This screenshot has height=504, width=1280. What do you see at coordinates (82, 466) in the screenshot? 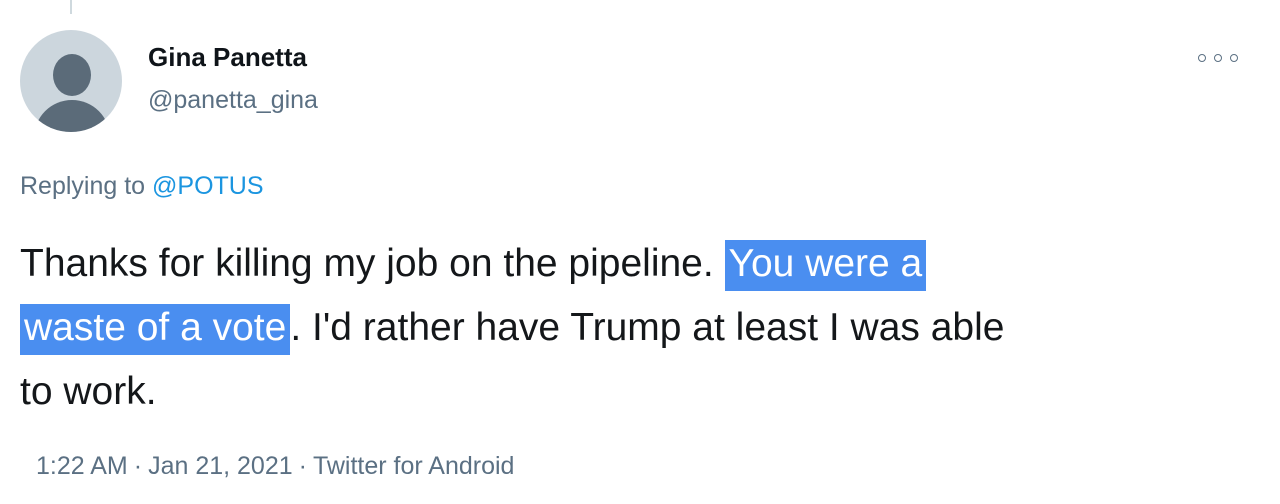
I see `tweet-time: 1:22 AM` at bounding box center [82, 466].